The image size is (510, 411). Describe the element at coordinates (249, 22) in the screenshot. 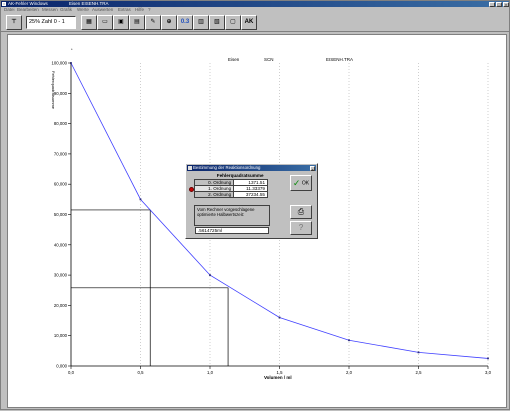

I see `badge-ak: AK` at that location.